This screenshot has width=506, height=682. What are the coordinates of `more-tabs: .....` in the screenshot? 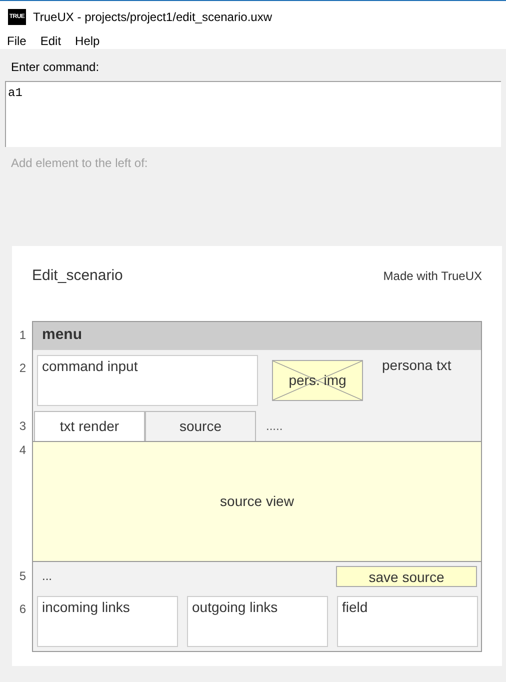 It's located at (274, 425).